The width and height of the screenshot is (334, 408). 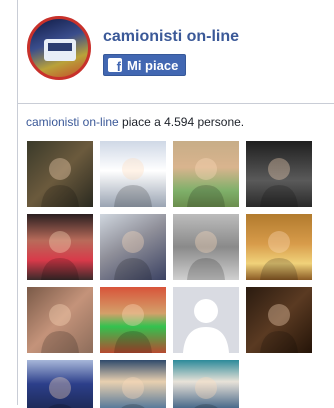 What do you see at coordinates (153, 65) in the screenshot?
I see `like-button-label: Mi piace` at bounding box center [153, 65].